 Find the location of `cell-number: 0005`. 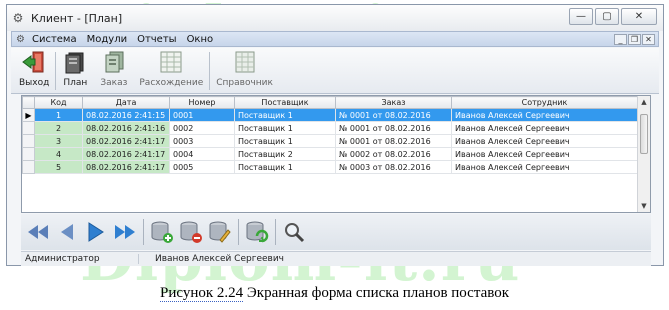

cell-number: 0005 is located at coordinates (202, 167).